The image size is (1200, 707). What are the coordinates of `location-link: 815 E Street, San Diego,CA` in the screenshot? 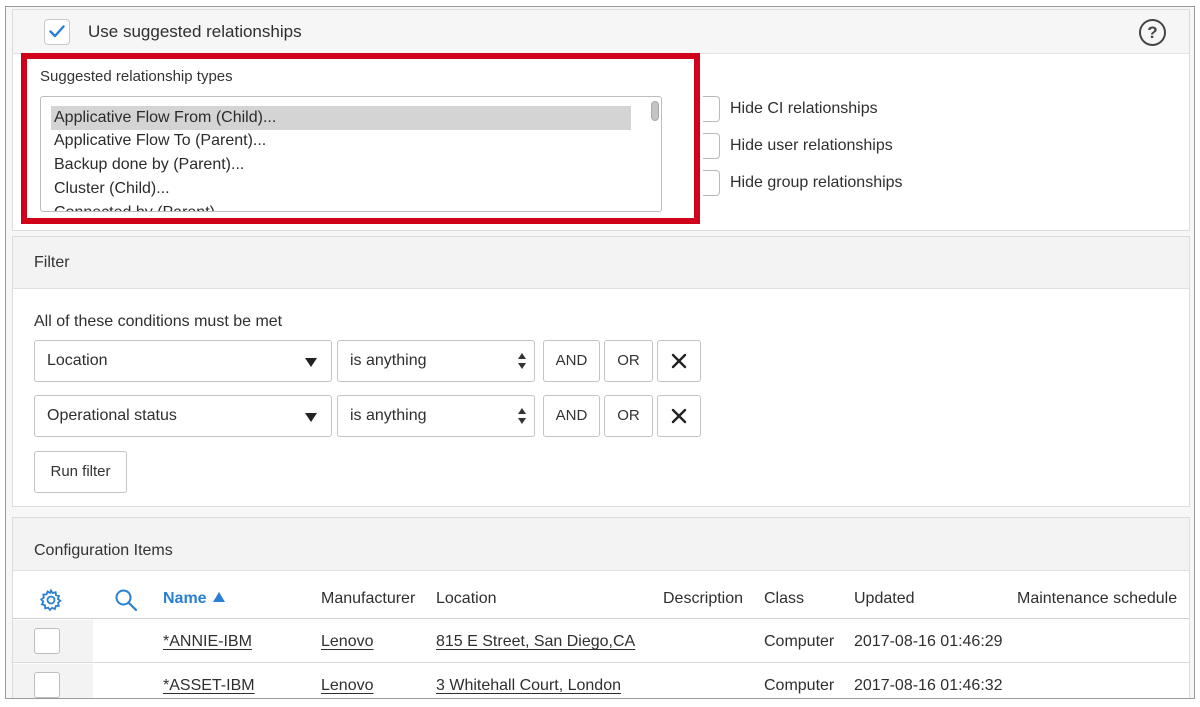 It's located at (535, 642).